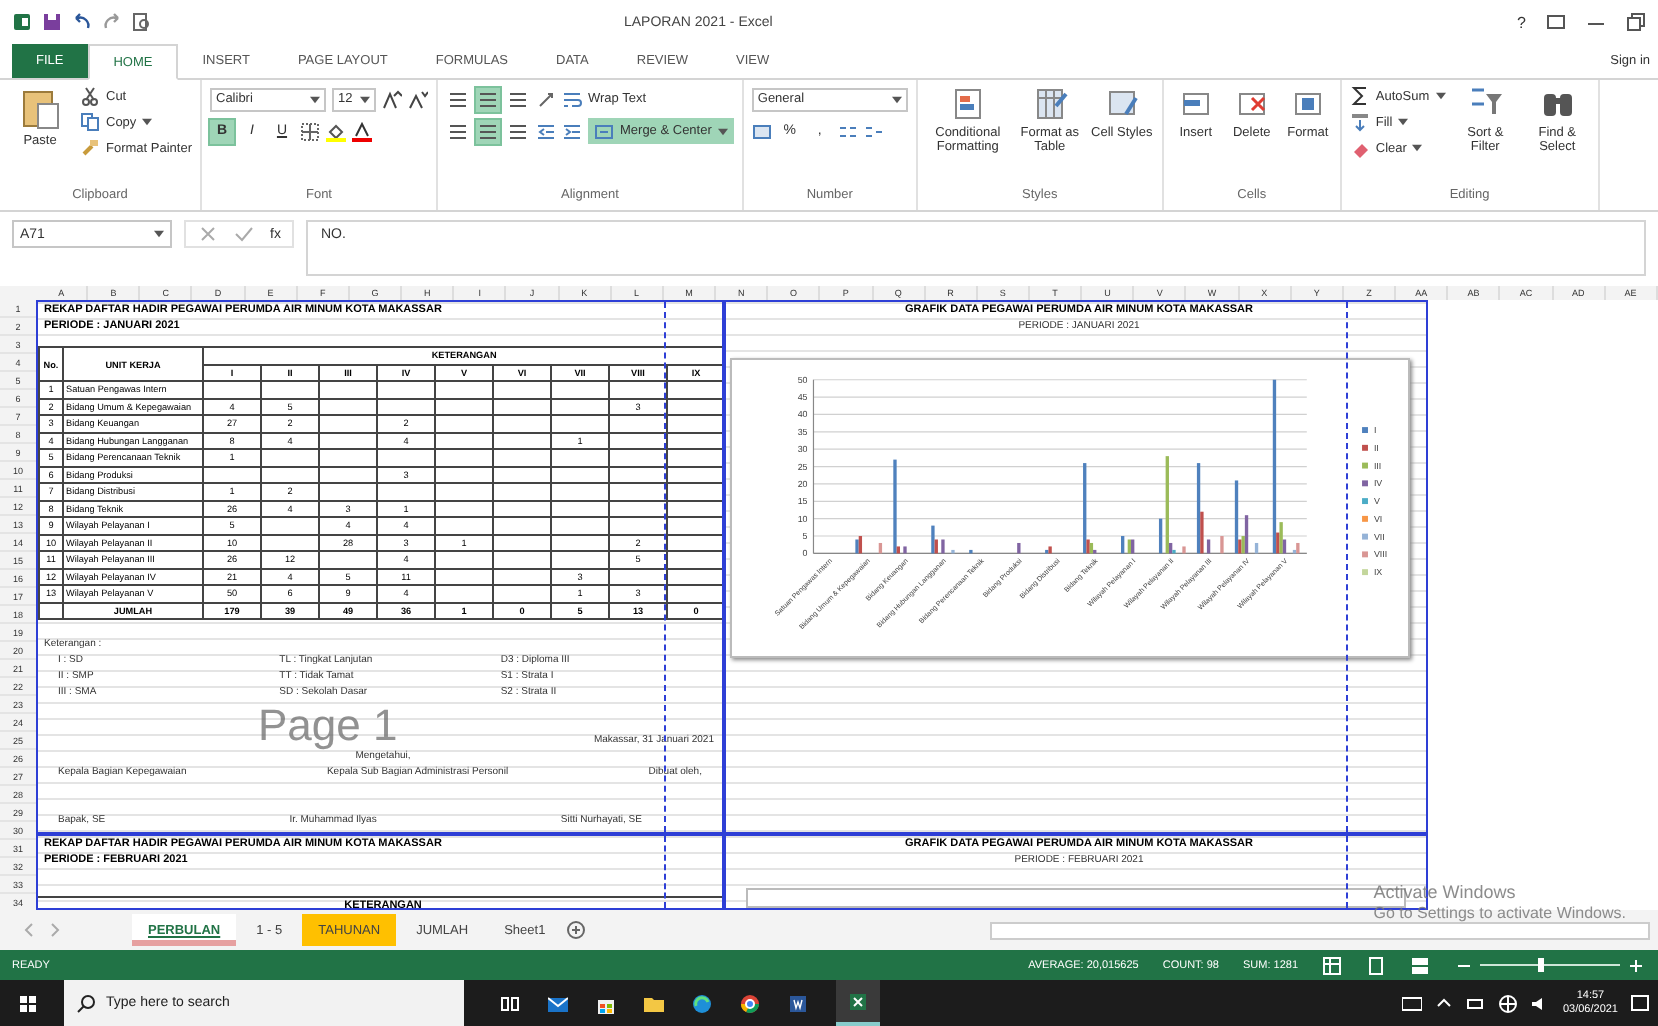 The width and height of the screenshot is (1658, 1026). I want to click on notification-icon, so click(1640, 1003).